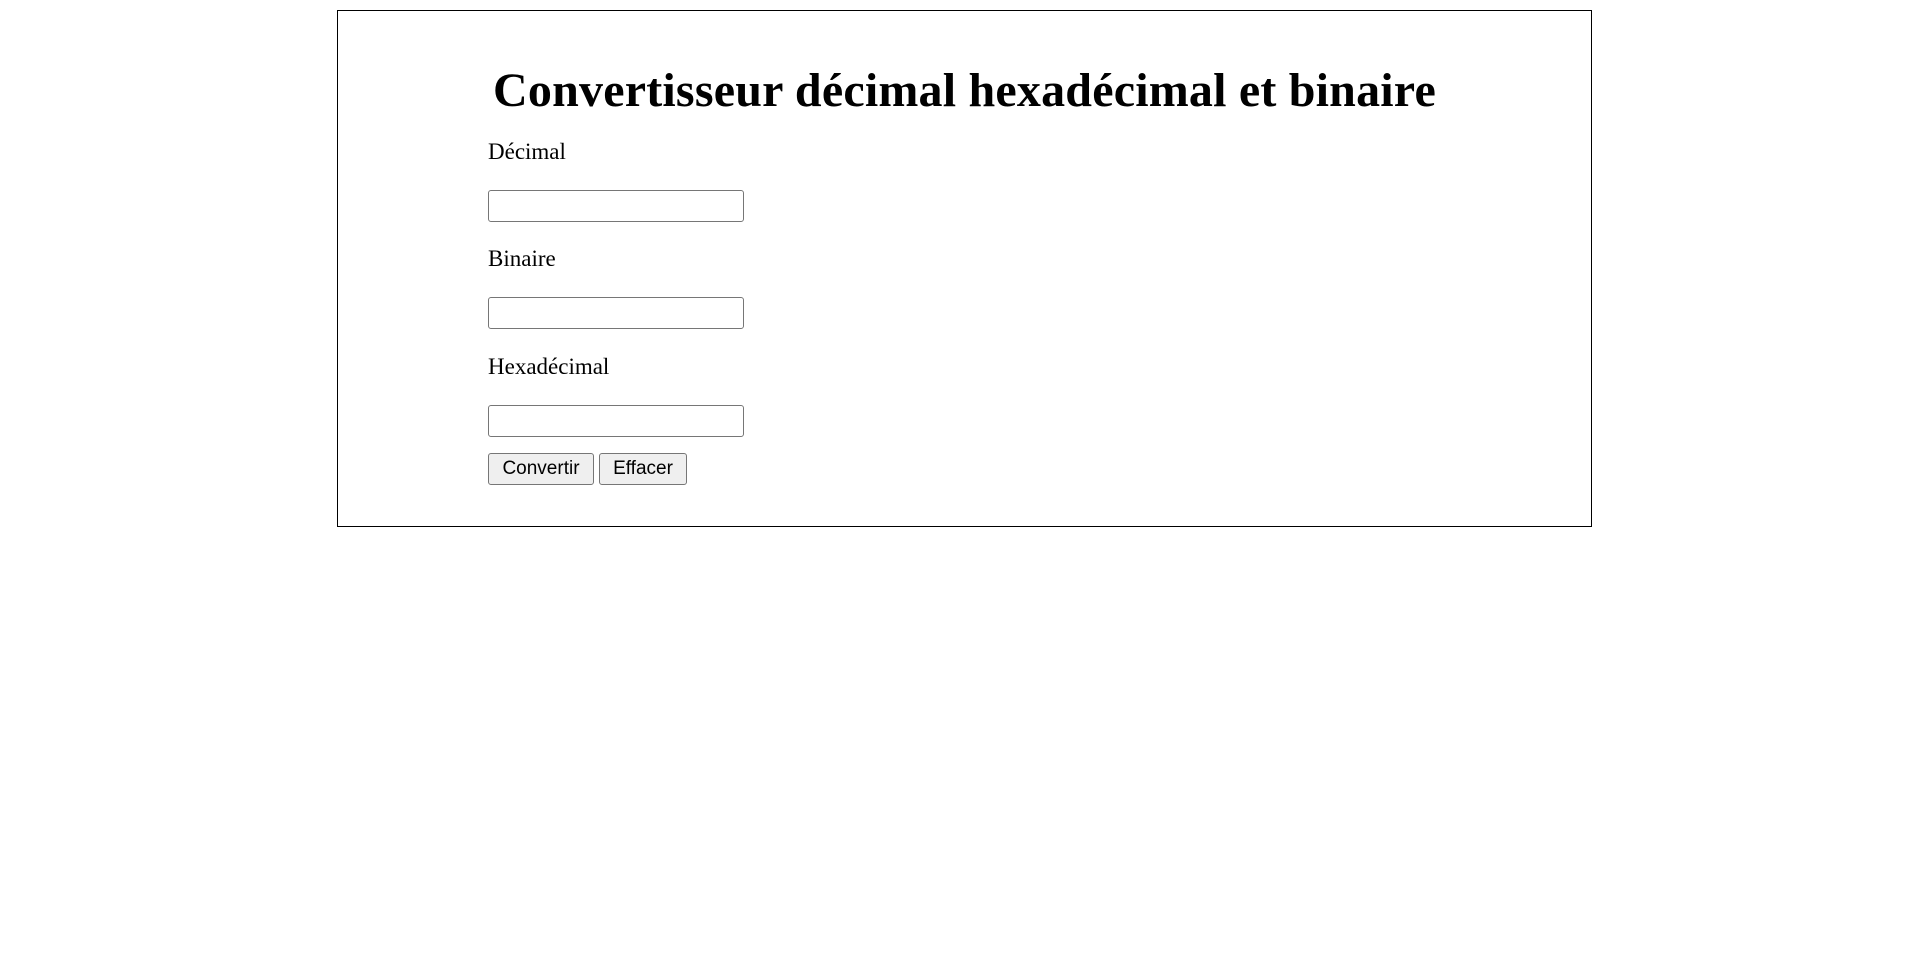 The height and width of the screenshot is (956, 1920). Describe the element at coordinates (616, 206) in the screenshot. I see `decimal-input` at that location.